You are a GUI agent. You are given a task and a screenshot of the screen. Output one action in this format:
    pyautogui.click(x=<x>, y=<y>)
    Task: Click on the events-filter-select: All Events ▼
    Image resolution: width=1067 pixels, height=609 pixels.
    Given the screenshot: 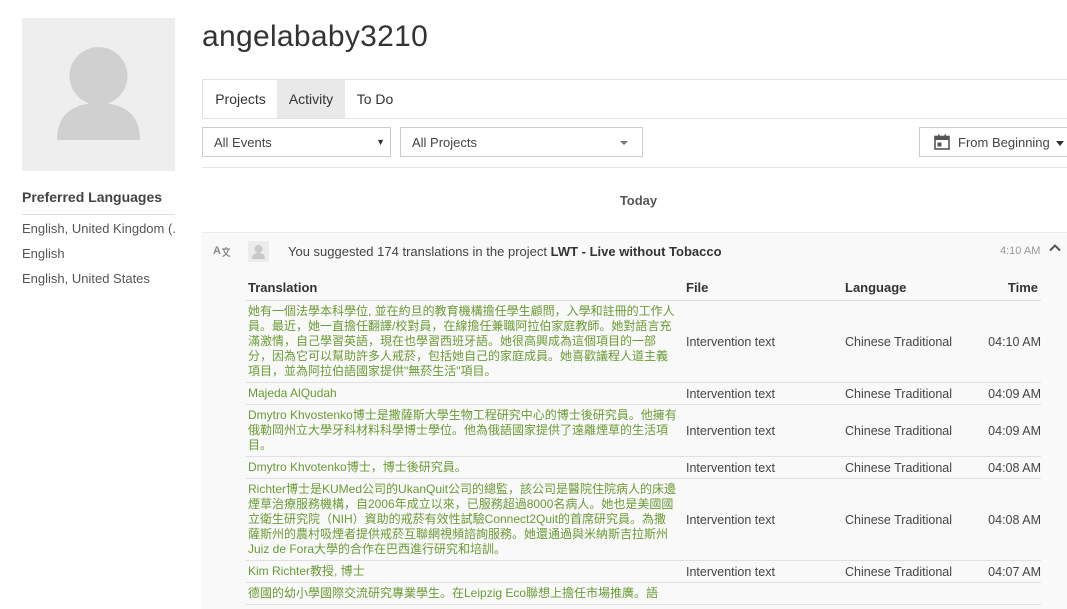 What is the action you would take?
    pyautogui.click(x=296, y=142)
    